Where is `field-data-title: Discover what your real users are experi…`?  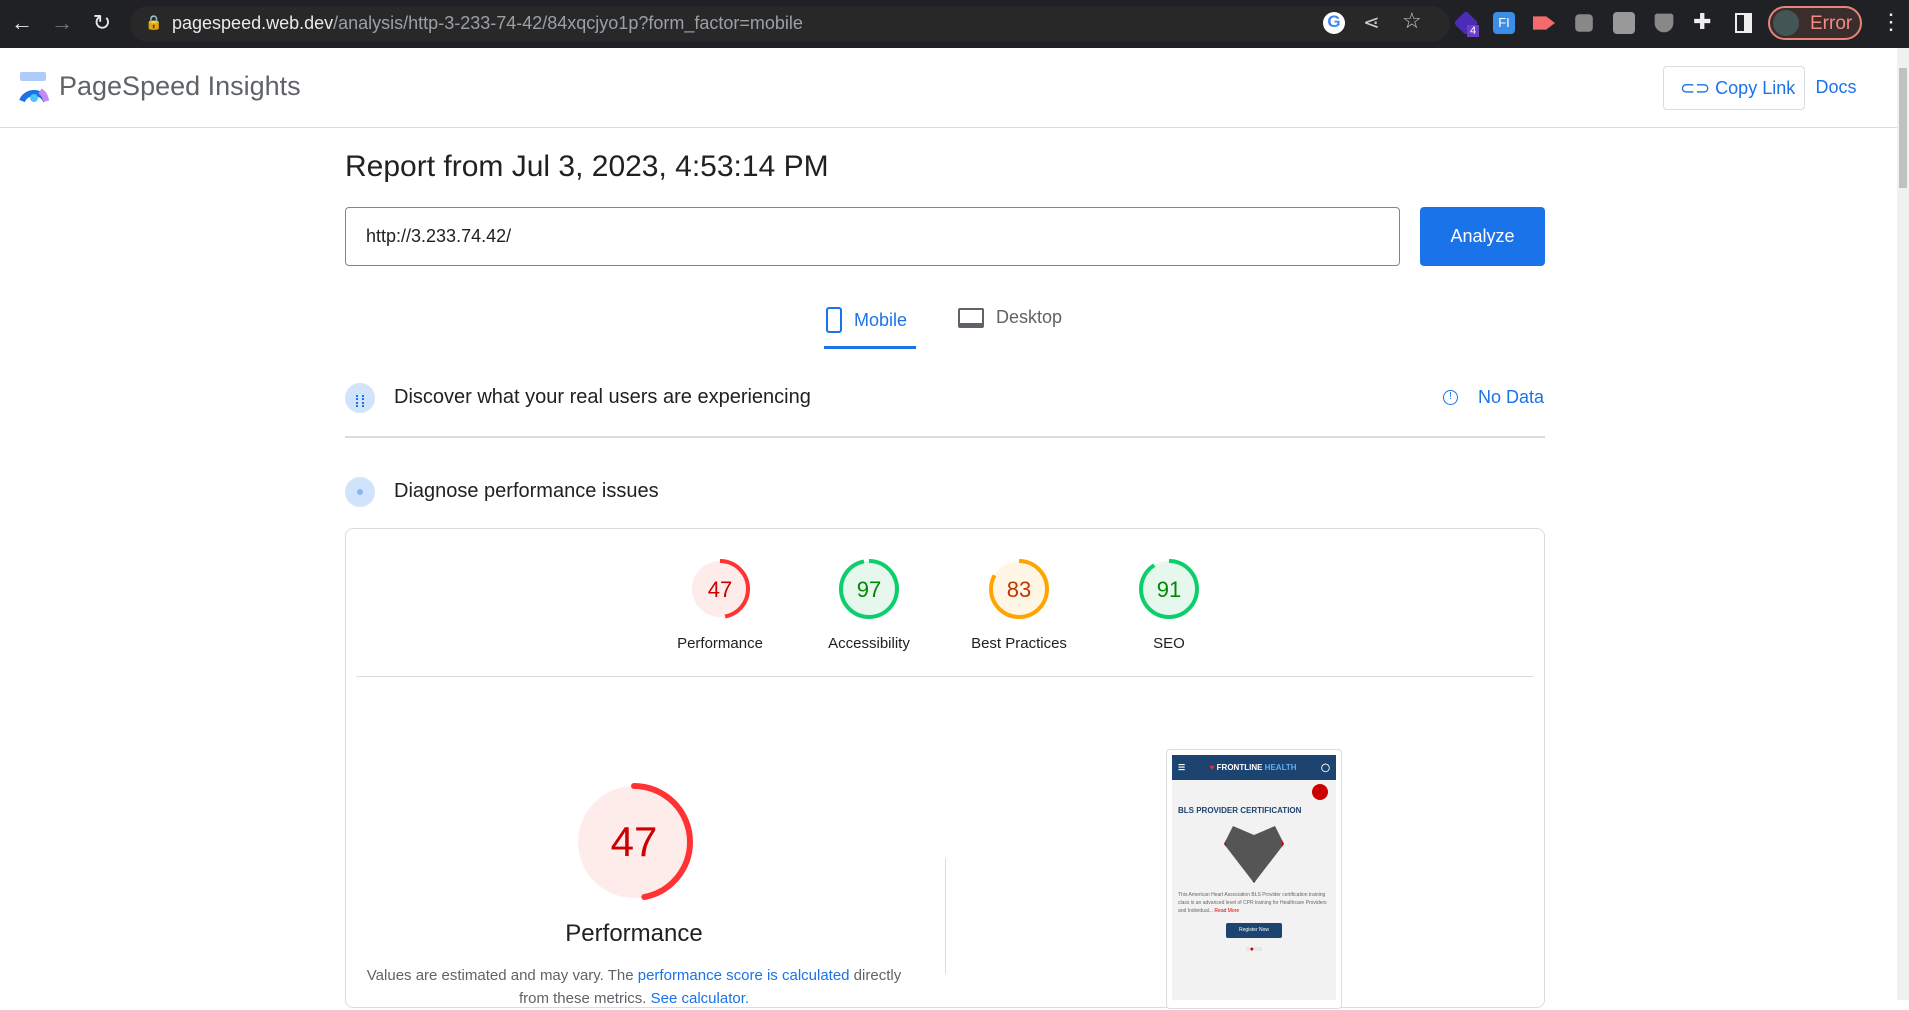
field-data-title: Discover what your real users are experi… is located at coordinates (602, 397).